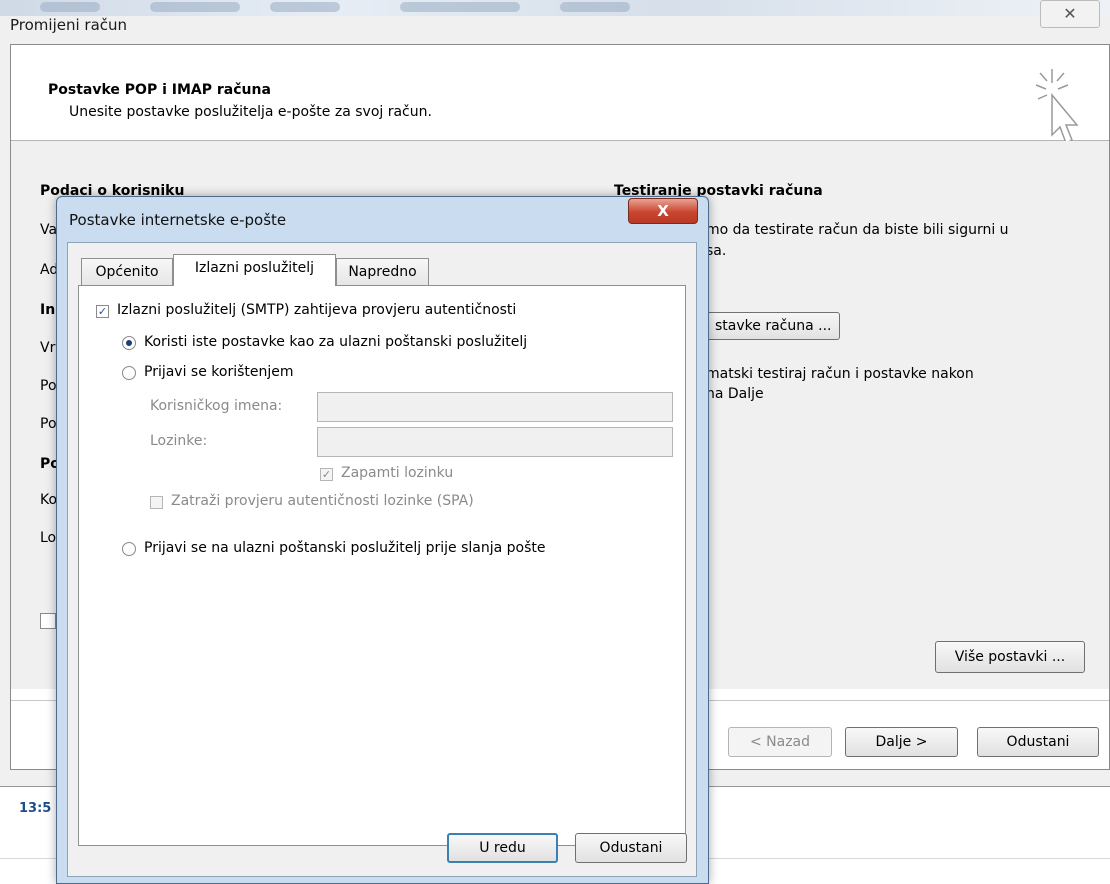 The height and width of the screenshot is (884, 1110). I want to click on login-with-radio, so click(129, 373).